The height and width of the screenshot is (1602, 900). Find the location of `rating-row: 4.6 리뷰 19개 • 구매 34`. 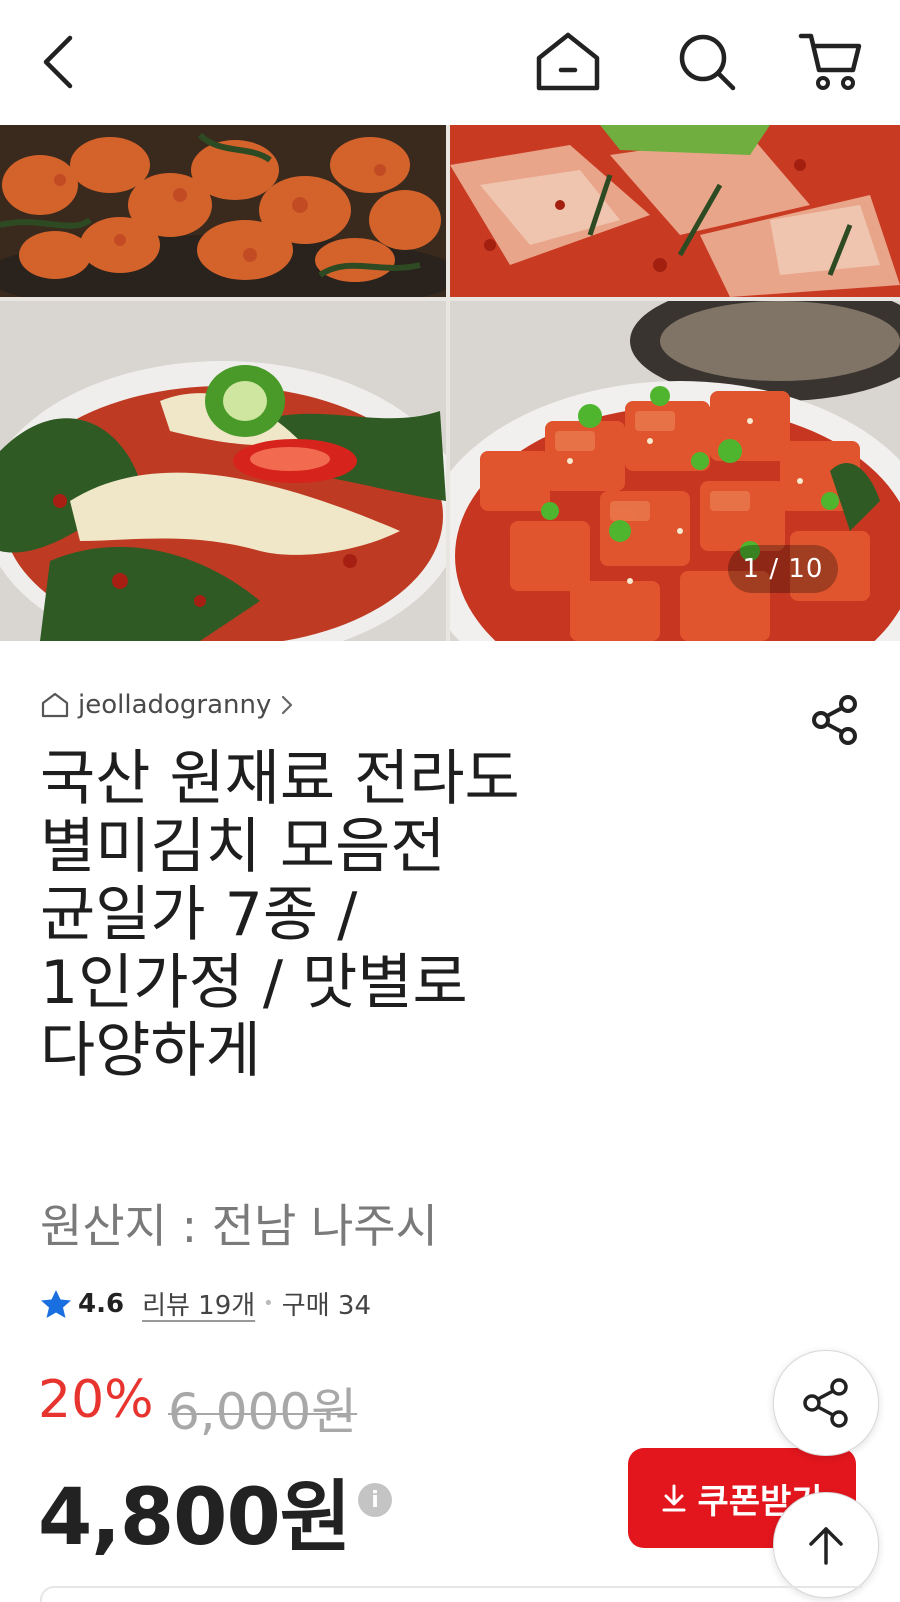

rating-row: 4.6 리뷰 19개 • 구매 34 is located at coordinates (205, 1303).